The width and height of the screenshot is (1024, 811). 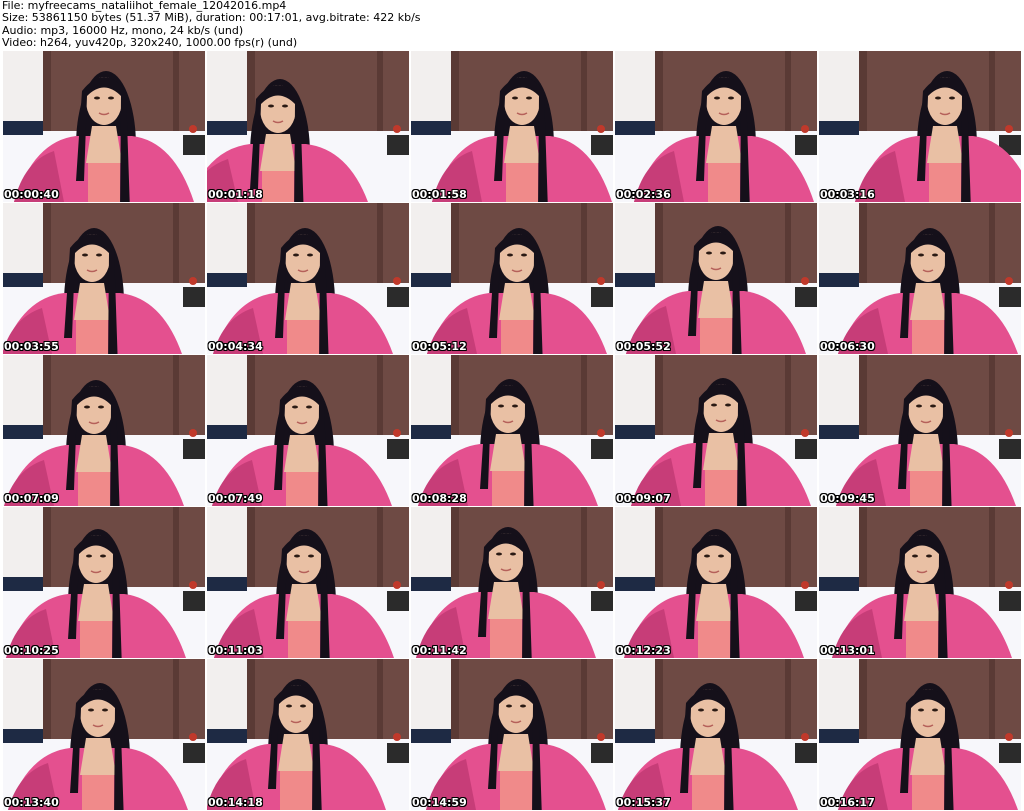 What do you see at coordinates (847, 194) in the screenshot?
I see `thumbnail-timestamp: 00:03:16` at bounding box center [847, 194].